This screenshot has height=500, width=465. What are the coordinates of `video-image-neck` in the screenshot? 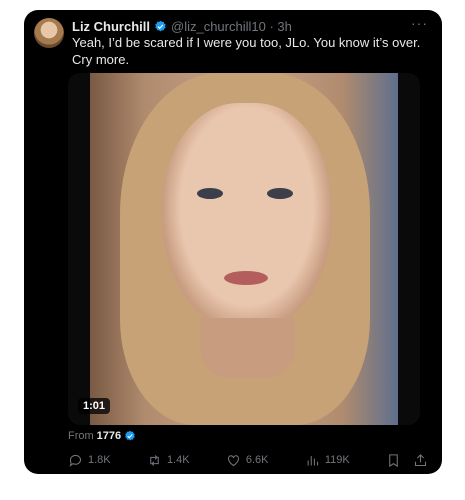 It's located at (247, 348).